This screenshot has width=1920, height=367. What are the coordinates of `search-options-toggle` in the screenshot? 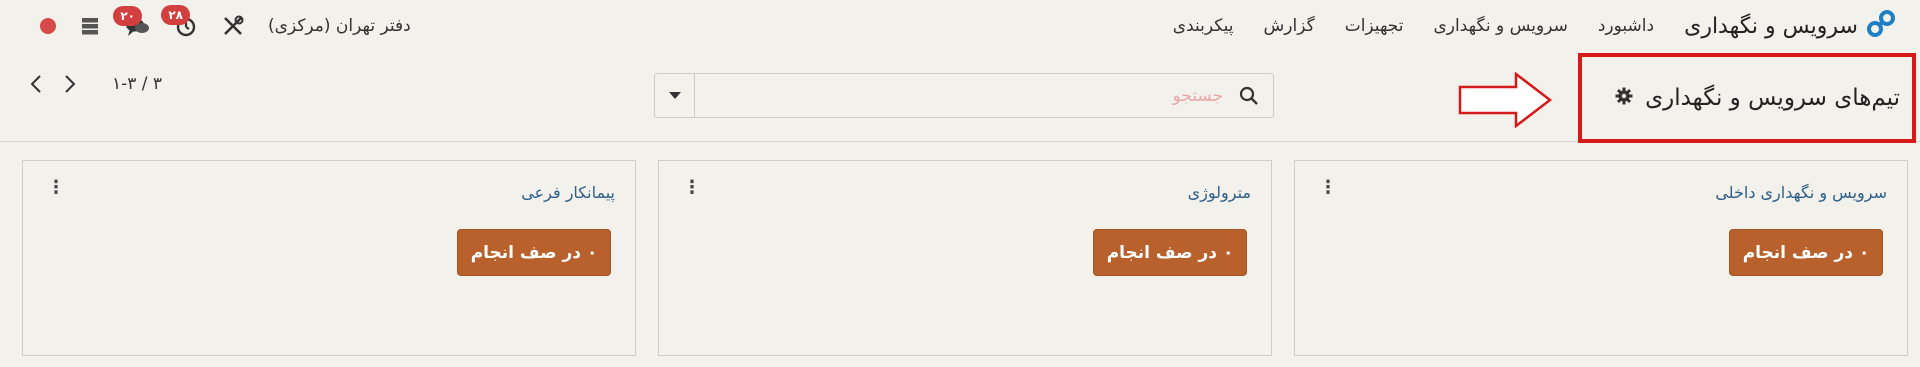 It's located at (675, 95).